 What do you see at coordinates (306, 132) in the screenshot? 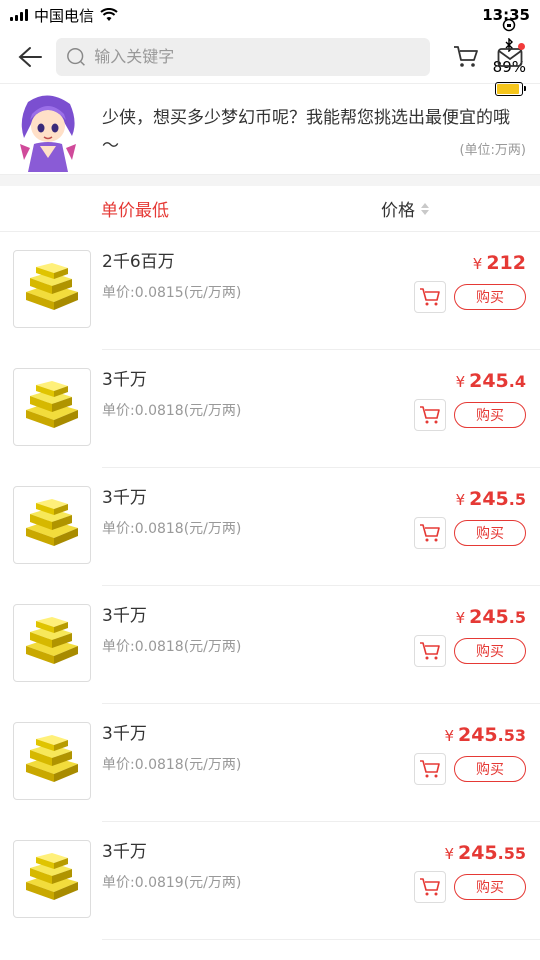
I see `banner-message: 少侠，想买多少梦幻币呢？我能帮您挑选出最便宜的哦～` at bounding box center [306, 132].